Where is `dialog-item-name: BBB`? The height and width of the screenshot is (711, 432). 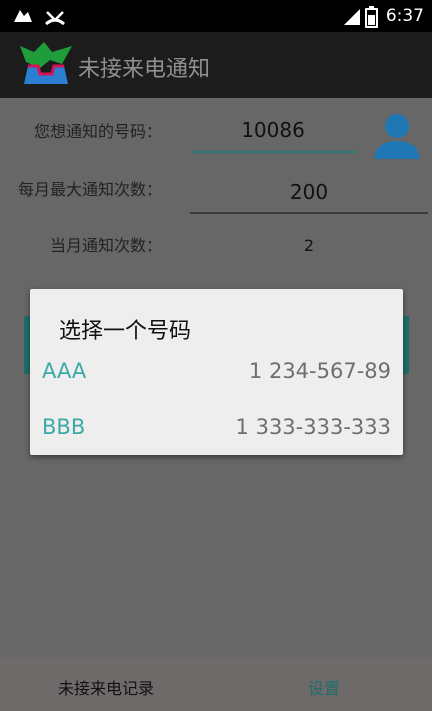
dialog-item-name: BBB is located at coordinates (64, 427).